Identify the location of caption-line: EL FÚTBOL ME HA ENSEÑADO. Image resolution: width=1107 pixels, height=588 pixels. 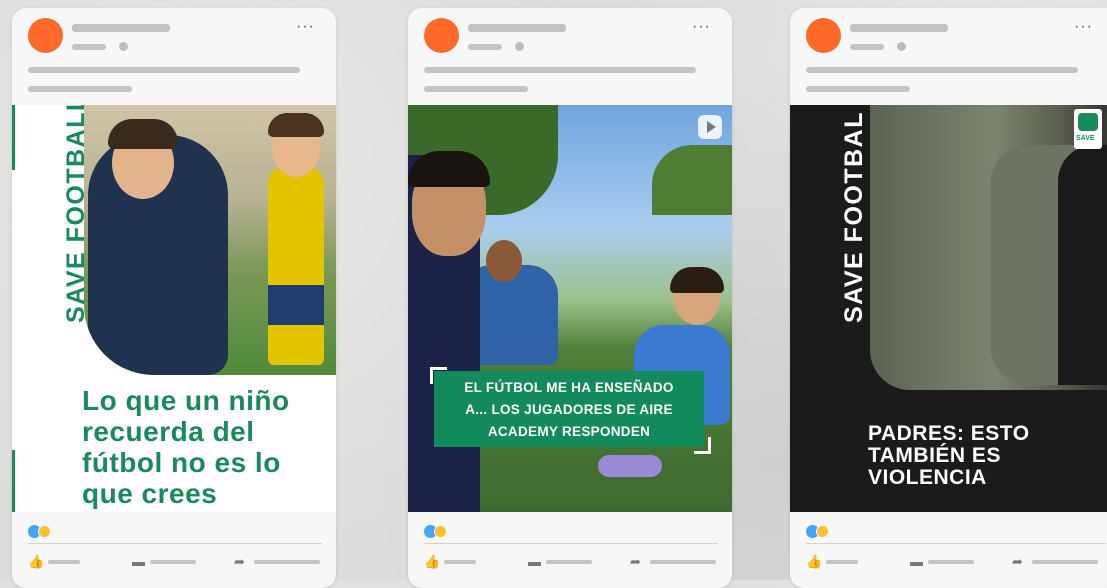
(569, 387).